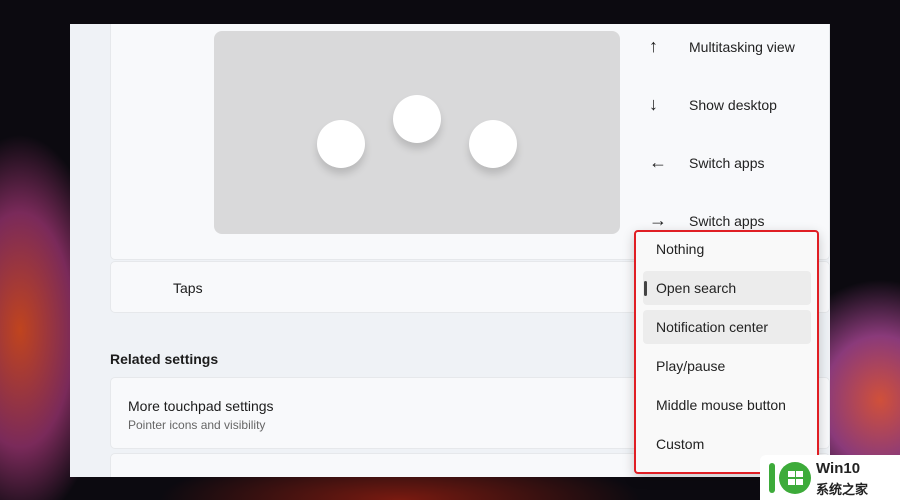  I want to click on option-nothing: Nothing, so click(727, 249).